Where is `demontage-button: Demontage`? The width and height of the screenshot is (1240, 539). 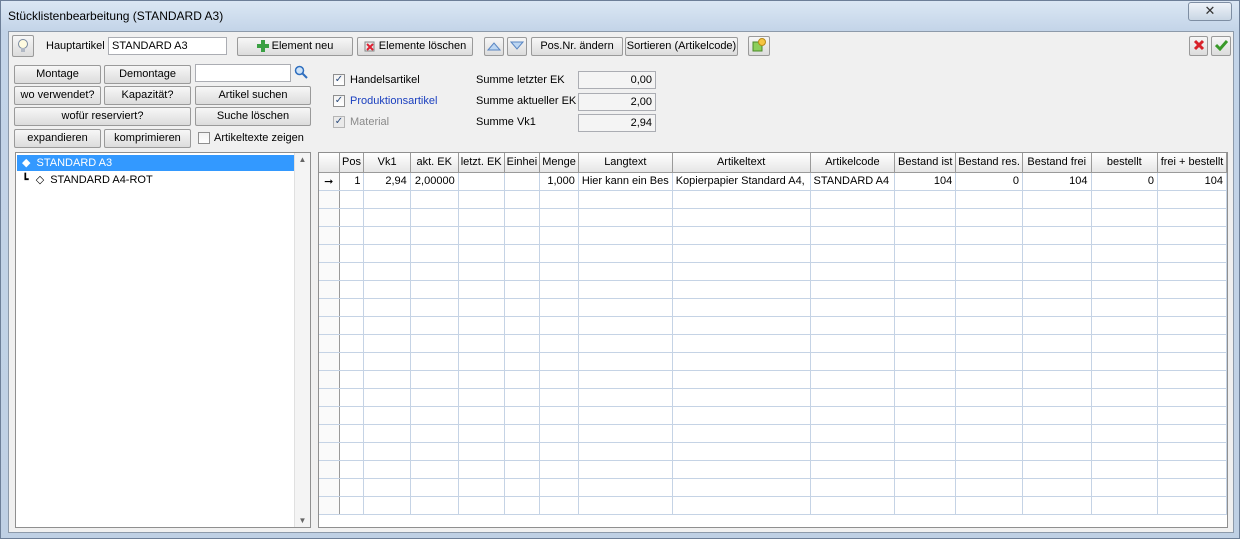 demontage-button: Demontage is located at coordinates (147, 74).